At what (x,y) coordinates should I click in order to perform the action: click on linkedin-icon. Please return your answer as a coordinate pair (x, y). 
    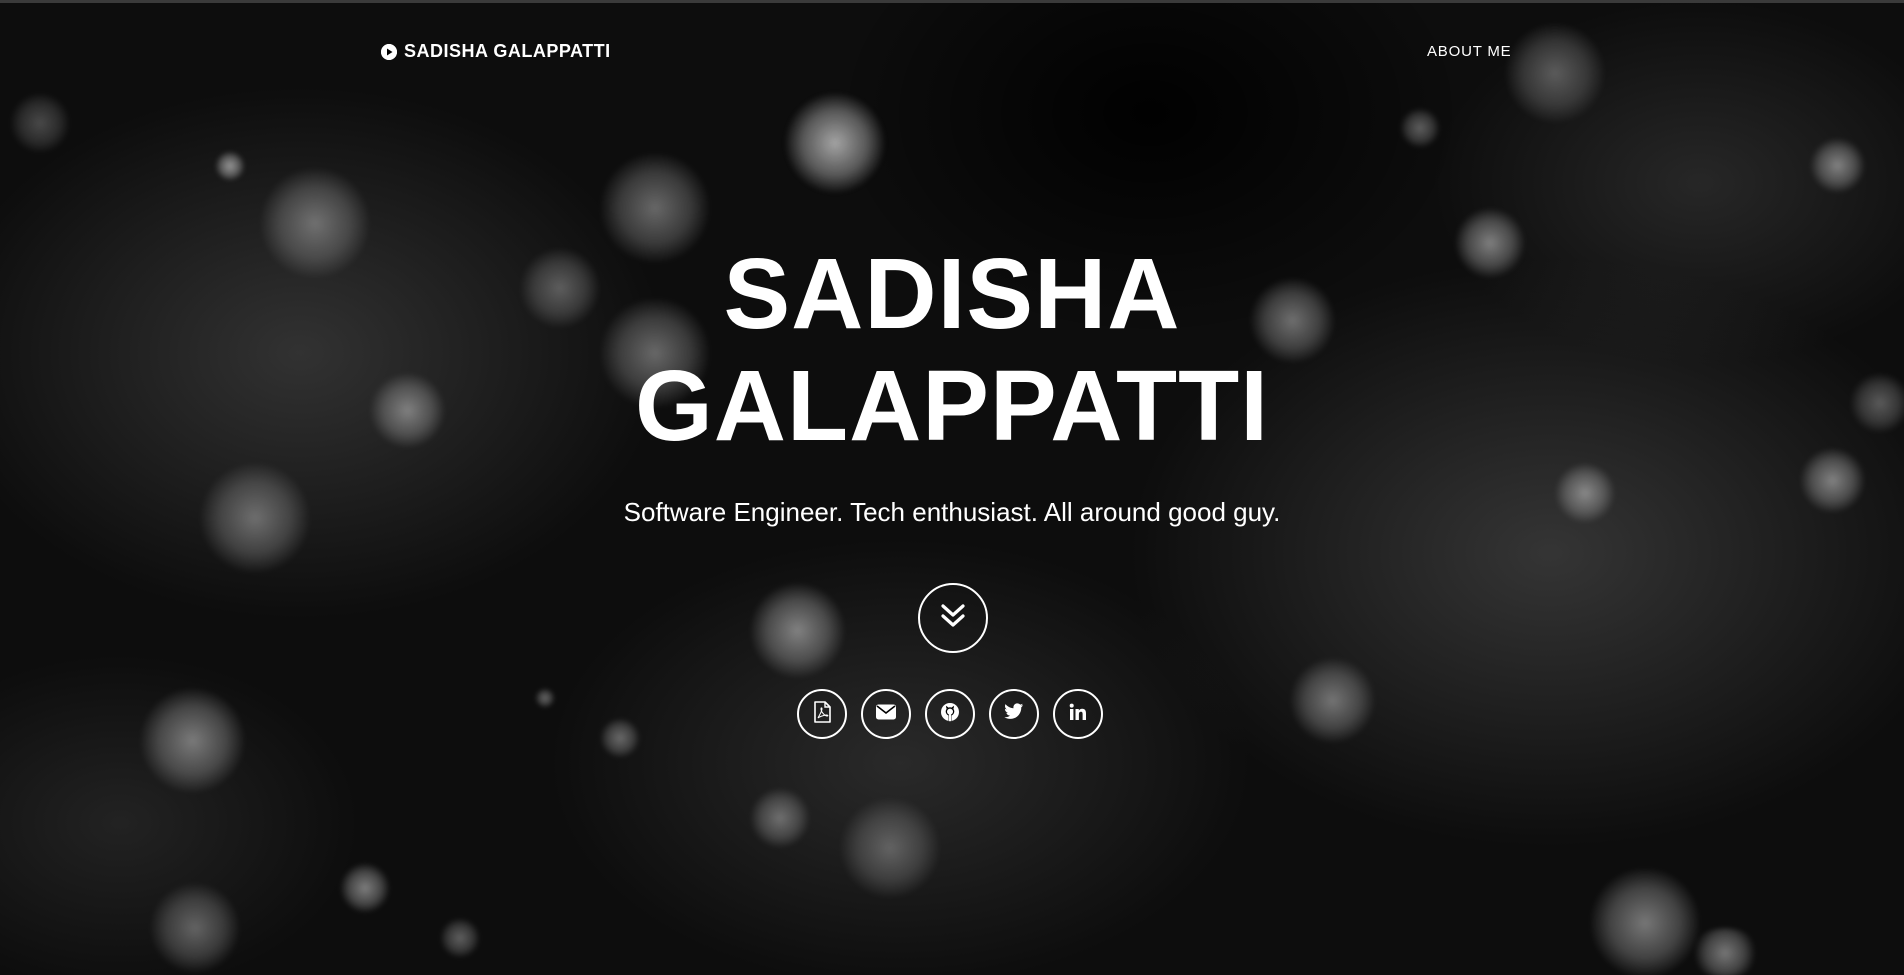
    Looking at the image, I should click on (1078, 714).